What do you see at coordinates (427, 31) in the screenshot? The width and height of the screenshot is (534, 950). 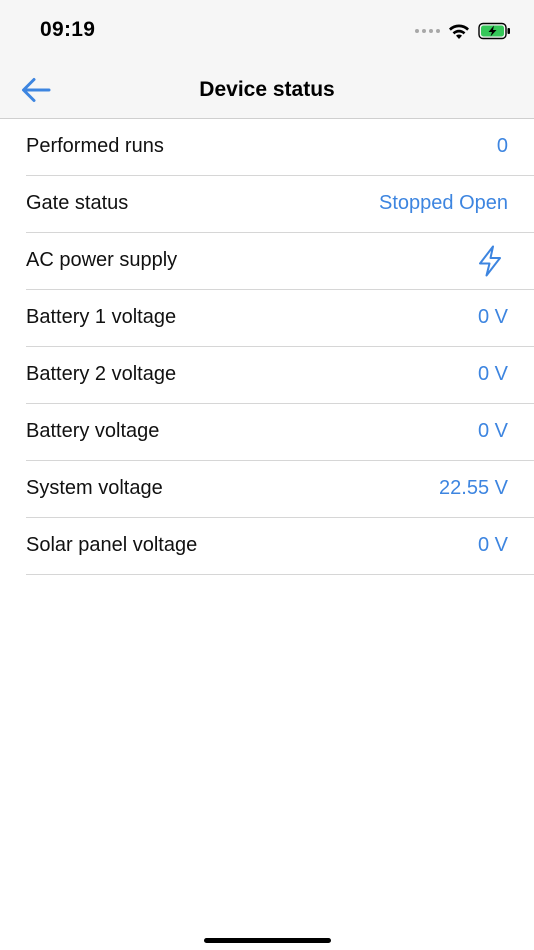 I see `signal-dots-icon` at bounding box center [427, 31].